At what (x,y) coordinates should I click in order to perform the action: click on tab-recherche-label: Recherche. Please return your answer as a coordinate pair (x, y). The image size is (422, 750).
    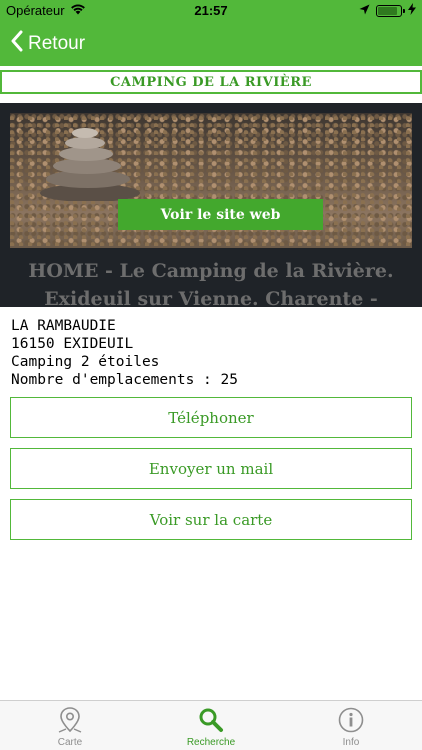
    Looking at the image, I should click on (211, 742).